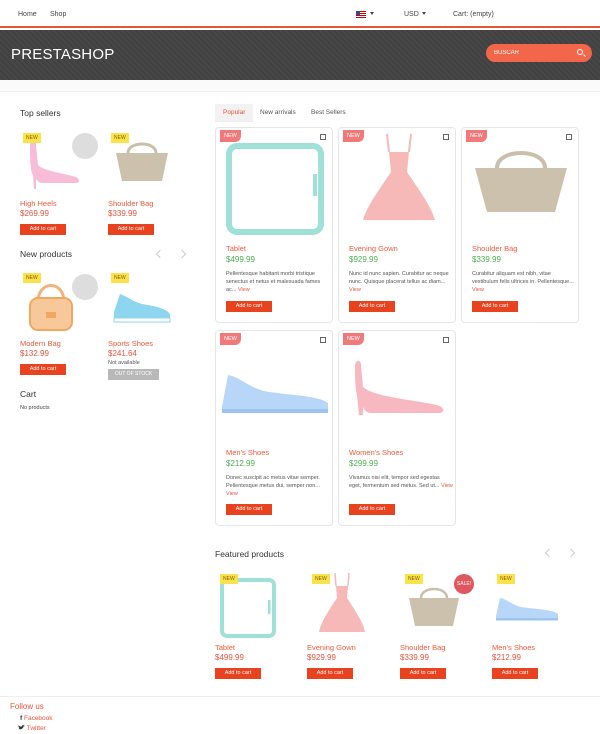 The image size is (600, 734). Describe the element at coordinates (38, 203) in the screenshot. I see `product-name-link: High Heels` at that location.